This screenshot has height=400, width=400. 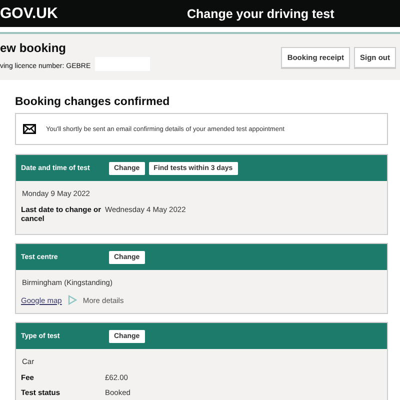 What do you see at coordinates (29, 129) in the screenshot?
I see `envelope-icon` at bounding box center [29, 129].